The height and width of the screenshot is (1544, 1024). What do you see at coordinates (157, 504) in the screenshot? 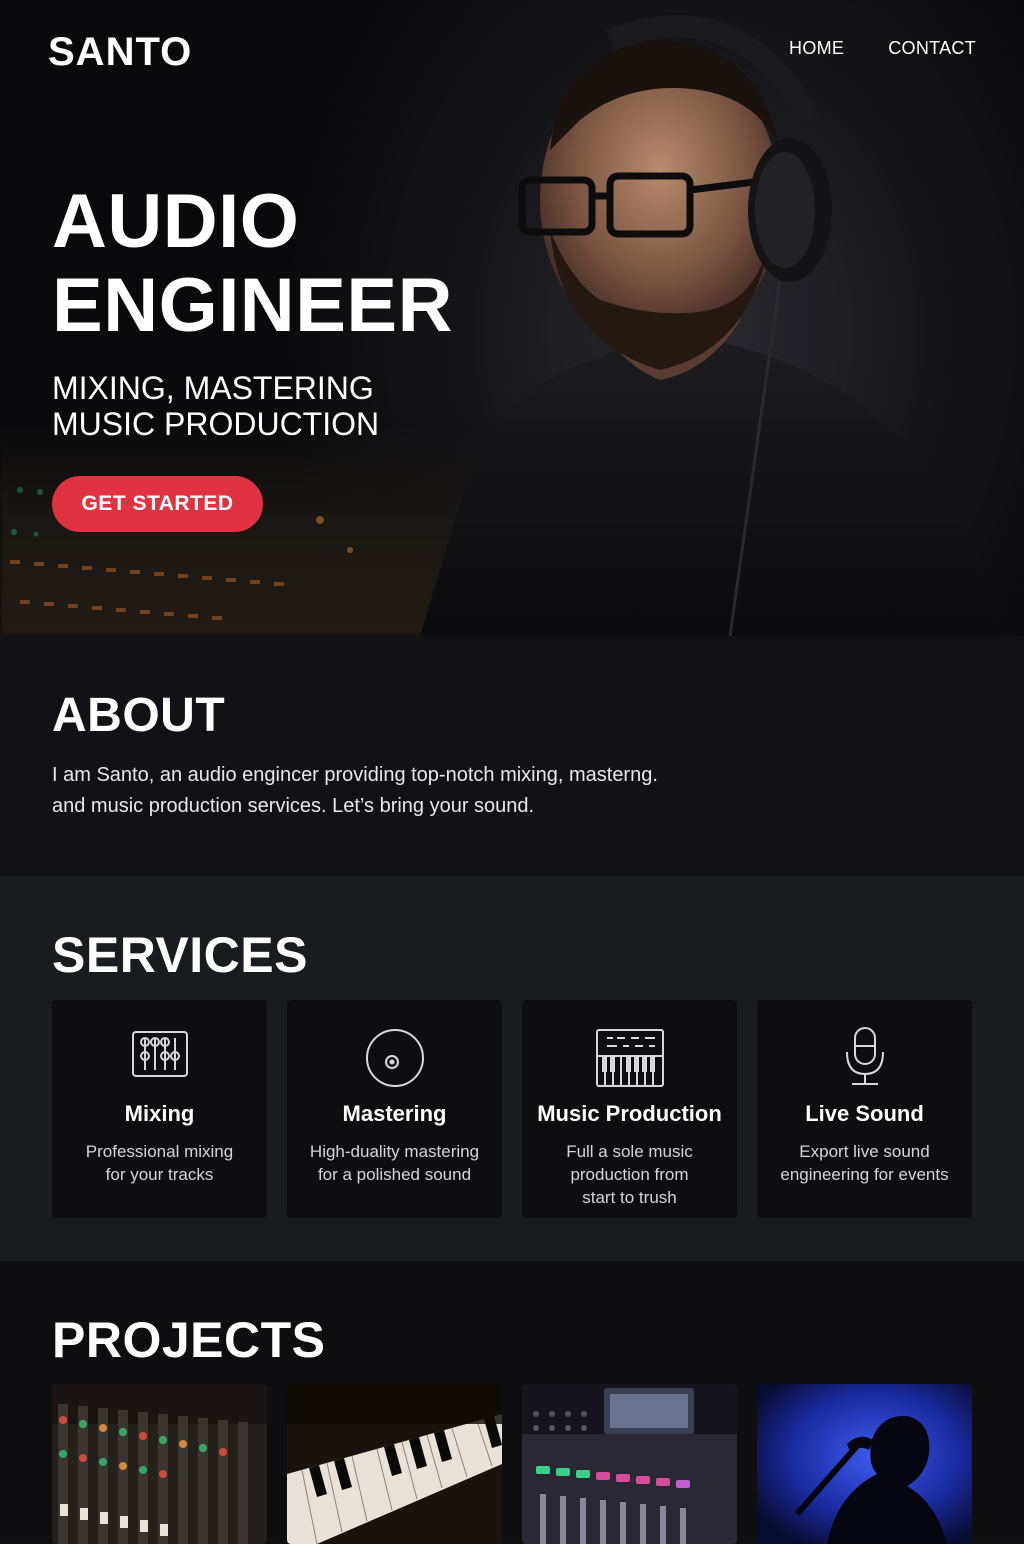
I see `get-started-button: GET STARTED` at bounding box center [157, 504].